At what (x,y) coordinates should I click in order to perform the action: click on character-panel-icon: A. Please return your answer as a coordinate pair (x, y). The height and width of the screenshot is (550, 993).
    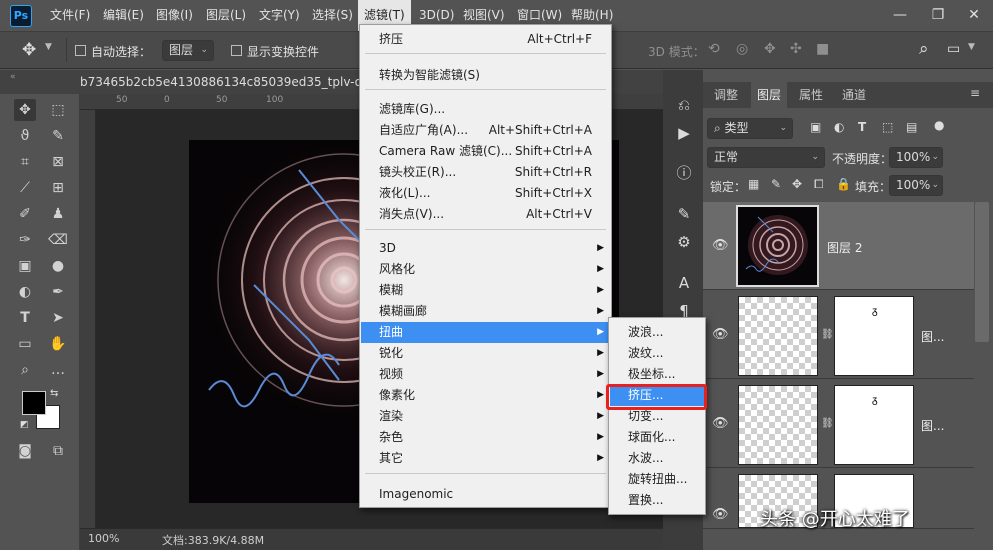
    Looking at the image, I should click on (684, 283).